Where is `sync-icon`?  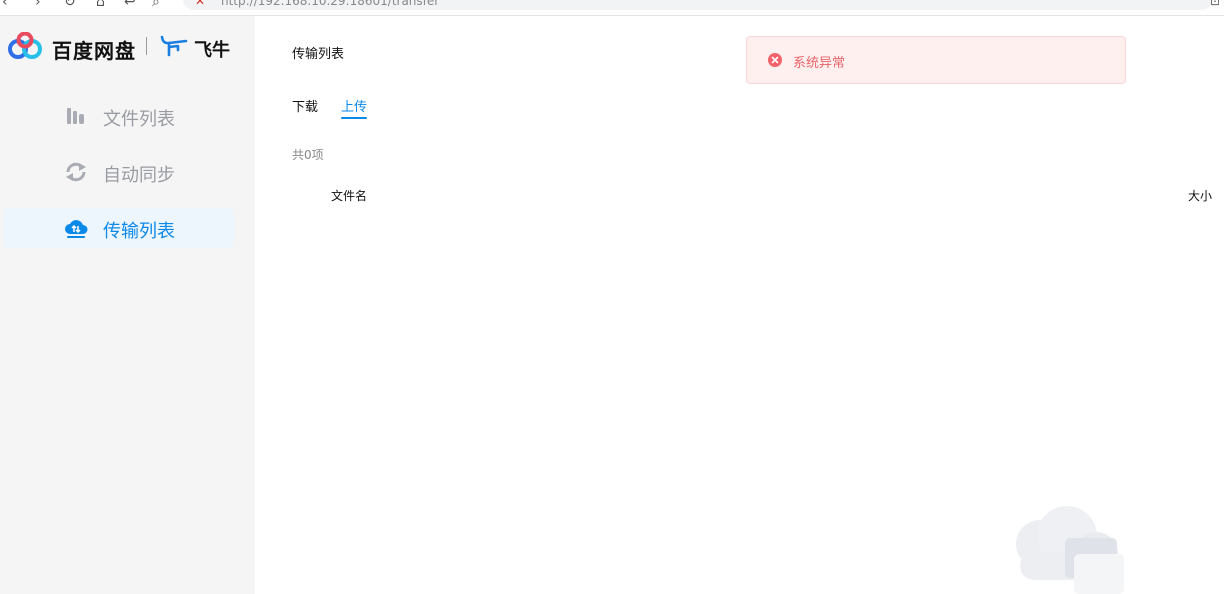 sync-icon is located at coordinates (76, 172).